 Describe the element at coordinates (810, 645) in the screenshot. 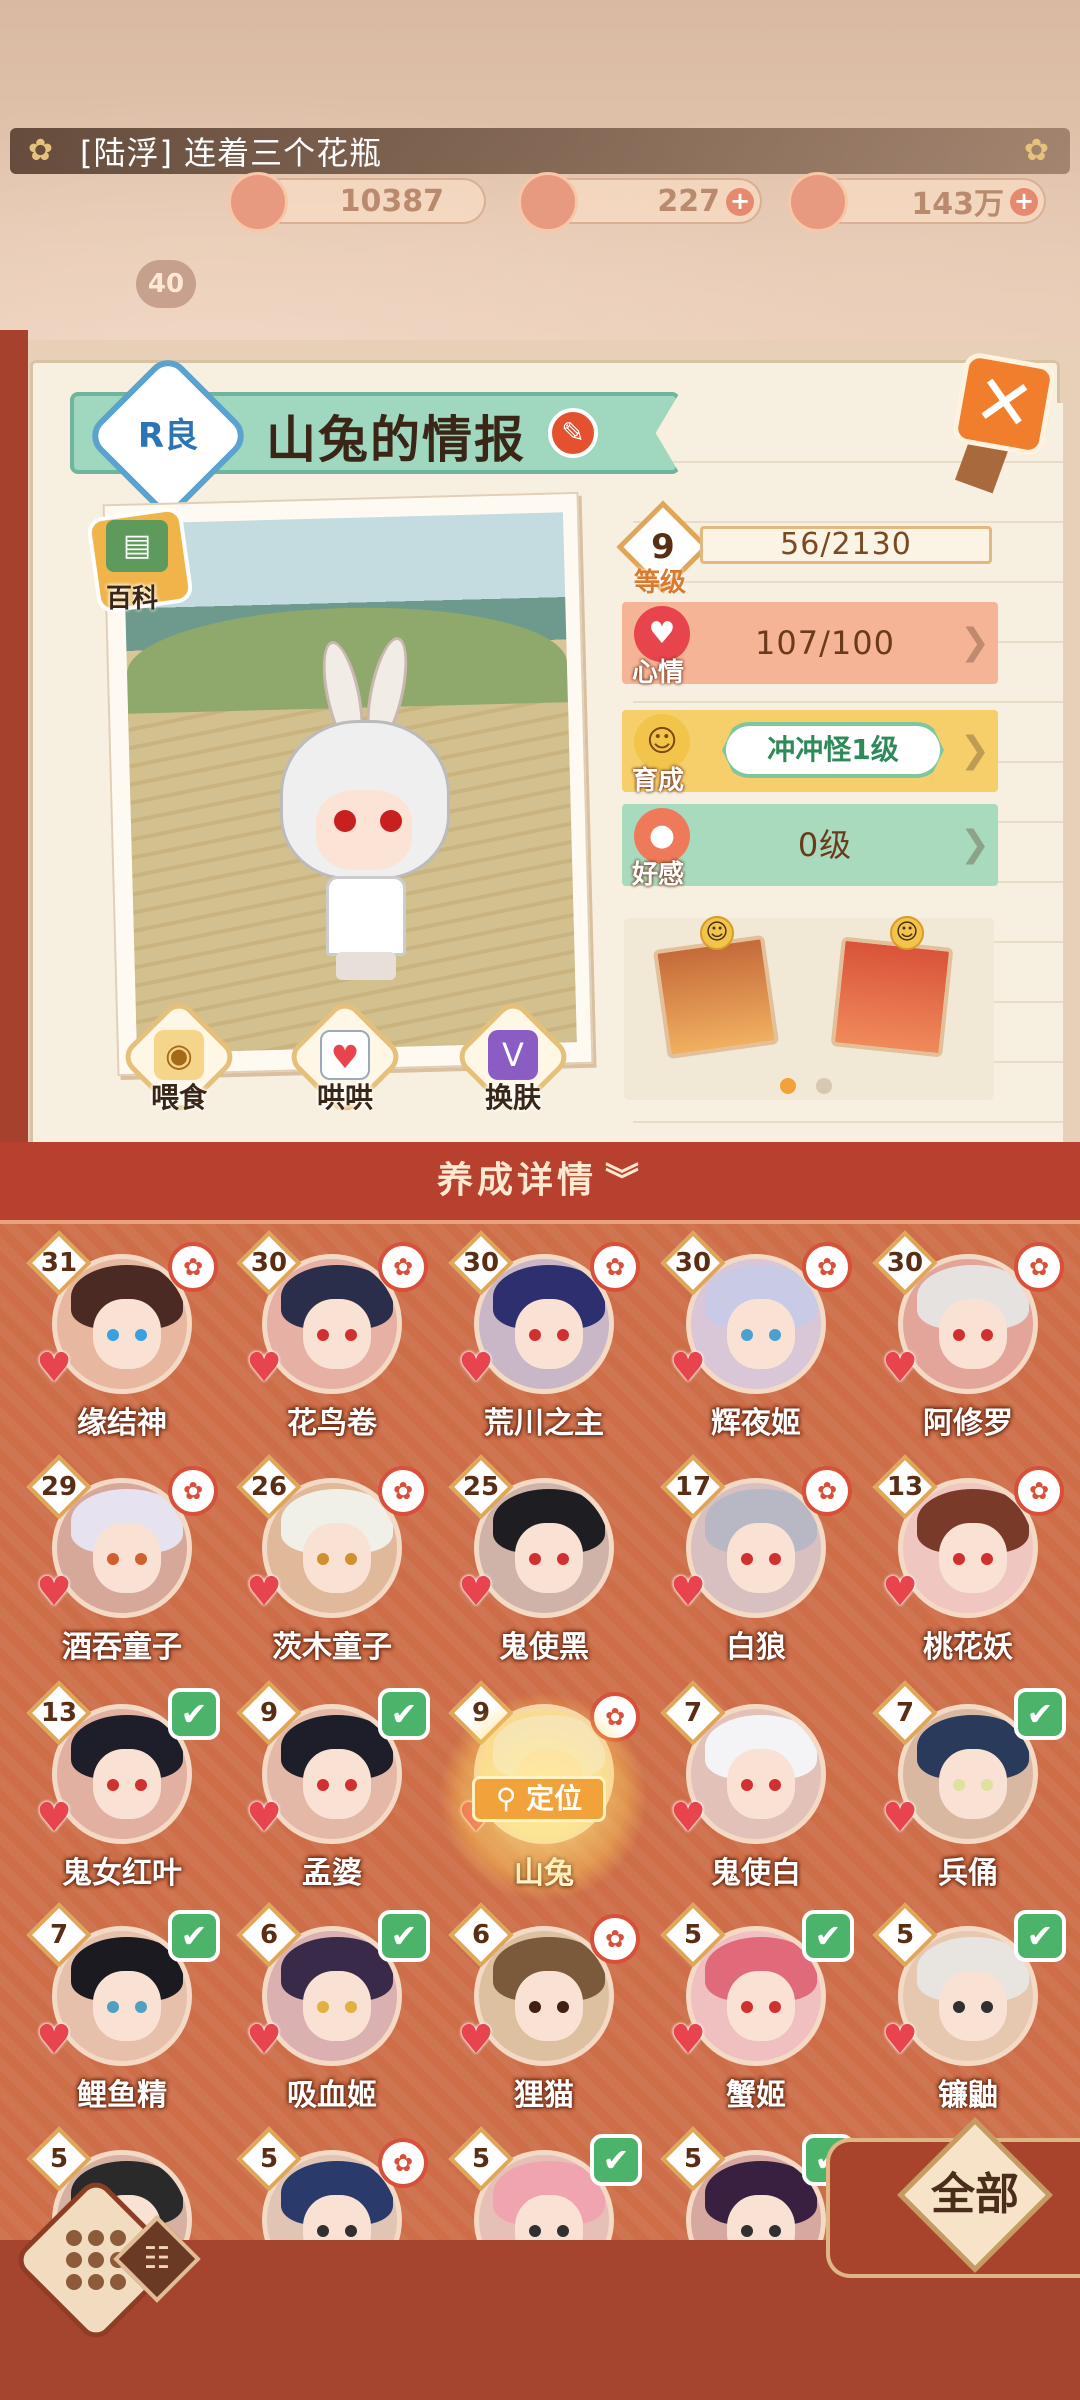

I see `mood-row: ♥ 心情 107/100 ❯` at that location.